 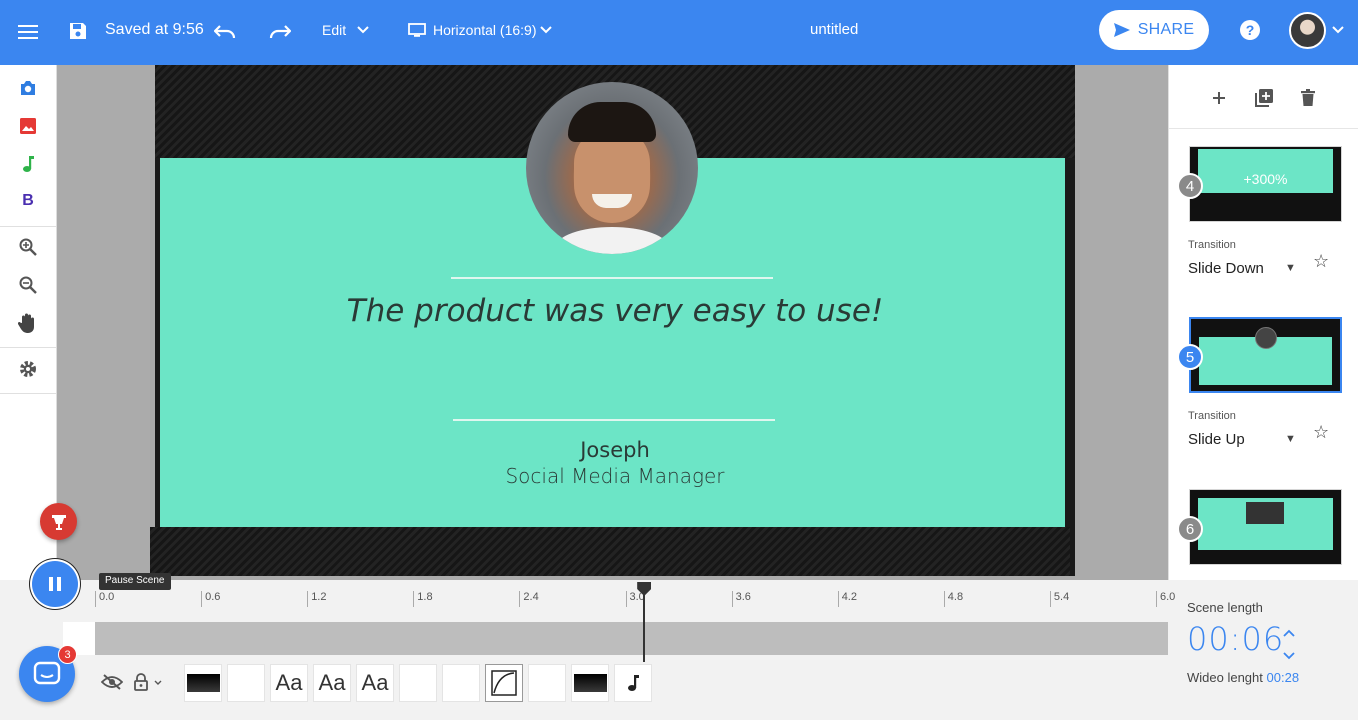 What do you see at coordinates (610, 551) in the screenshot?
I see `bottom-band` at bounding box center [610, 551].